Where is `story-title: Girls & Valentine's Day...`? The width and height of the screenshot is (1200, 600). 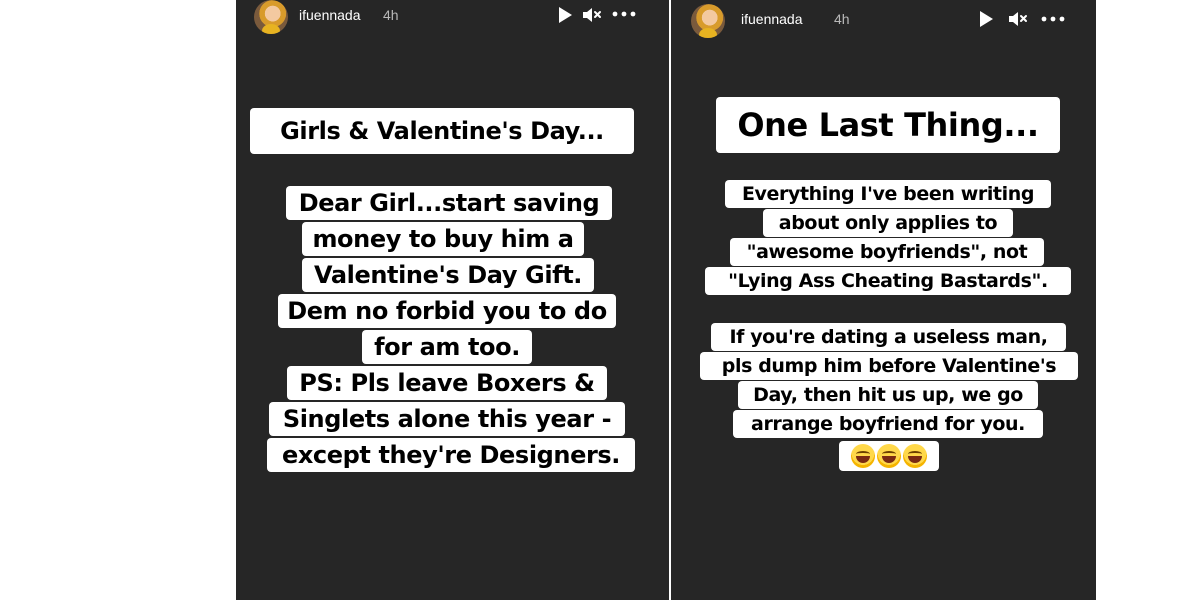
story-title: Girls & Valentine's Day... is located at coordinates (442, 131).